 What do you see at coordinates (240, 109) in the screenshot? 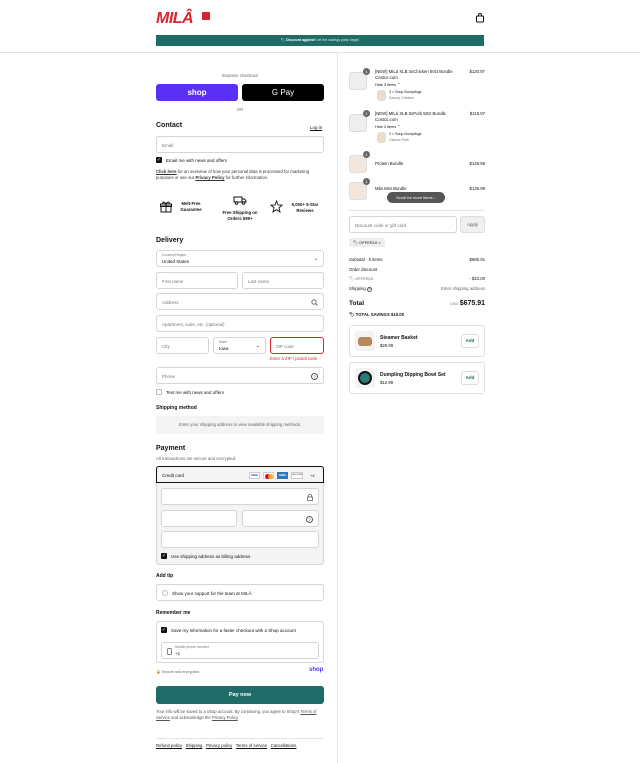
I see `or-divider: OR` at bounding box center [240, 109].